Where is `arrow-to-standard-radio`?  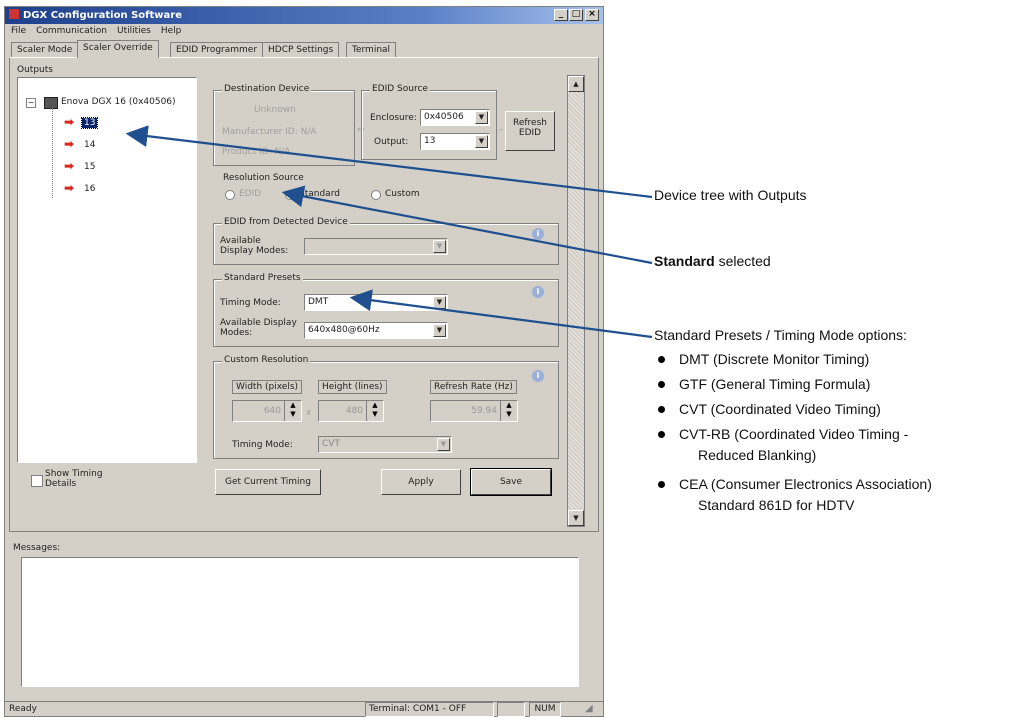
arrow-to-standard-radio is located at coordinates (467, 225).